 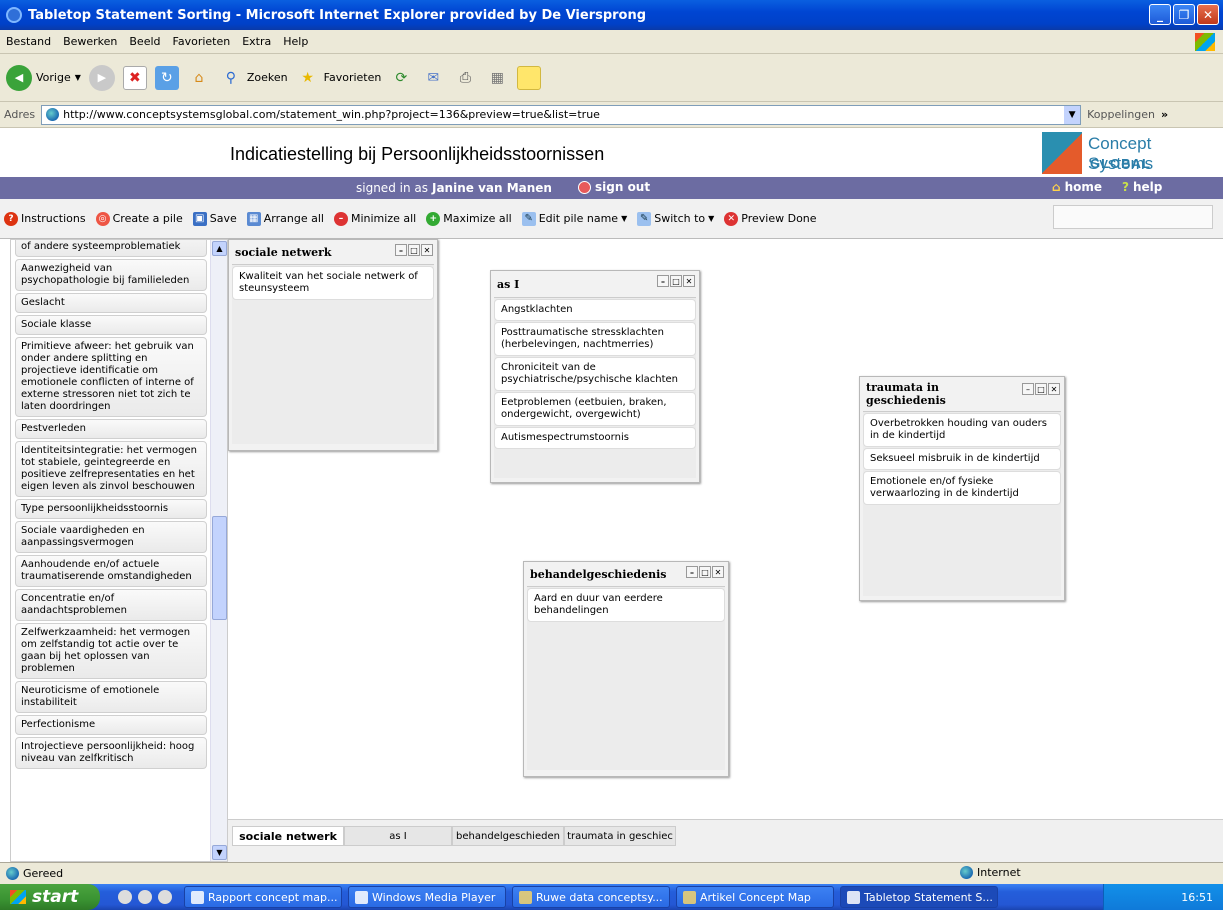 What do you see at coordinates (595, 310) in the screenshot?
I see `pile-item: Angstklachten` at bounding box center [595, 310].